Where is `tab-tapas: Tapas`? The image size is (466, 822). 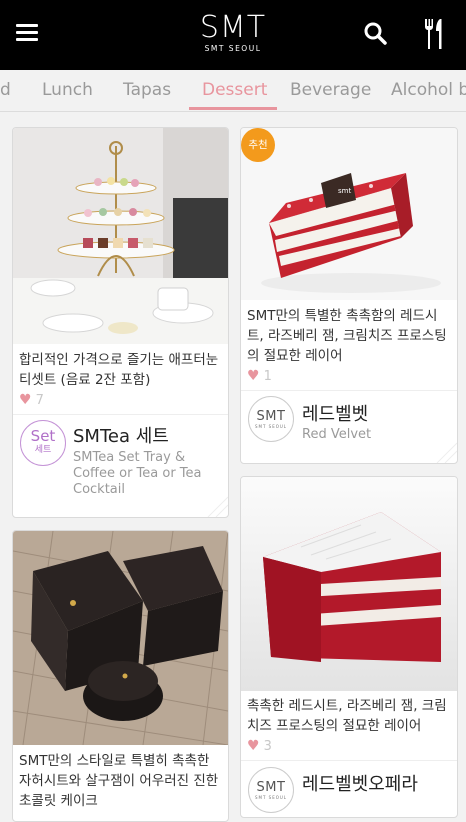 tab-tapas: Tapas is located at coordinates (147, 90).